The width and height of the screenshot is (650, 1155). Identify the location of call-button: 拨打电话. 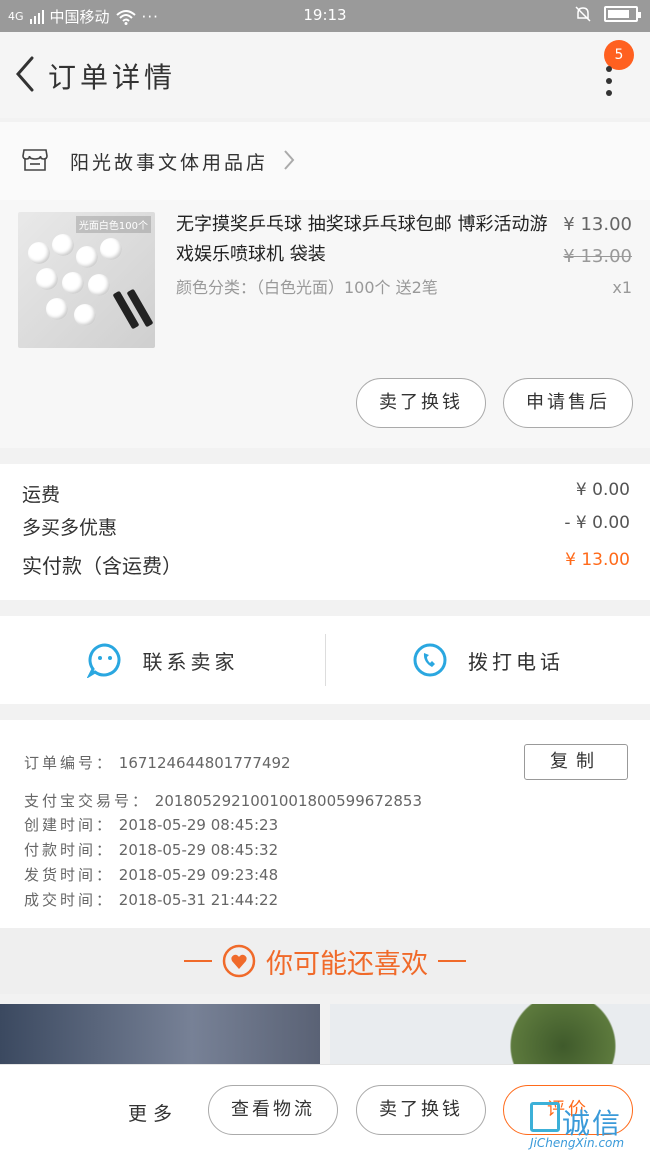
(488, 660).